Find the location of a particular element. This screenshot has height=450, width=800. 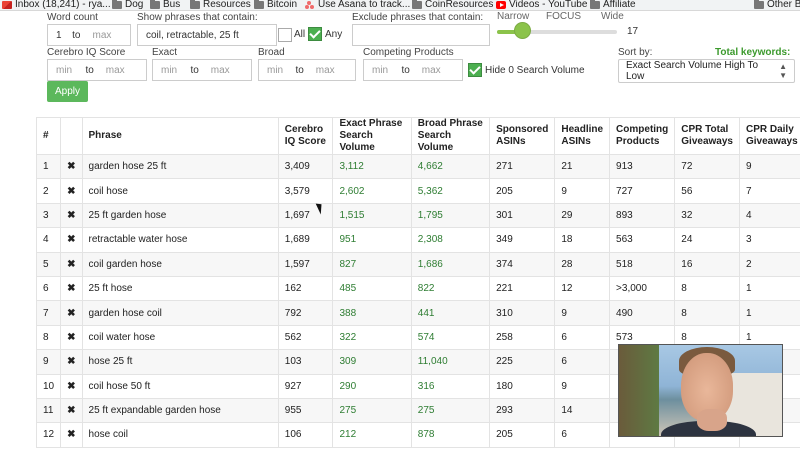

row-index: 5 is located at coordinates (48, 264).